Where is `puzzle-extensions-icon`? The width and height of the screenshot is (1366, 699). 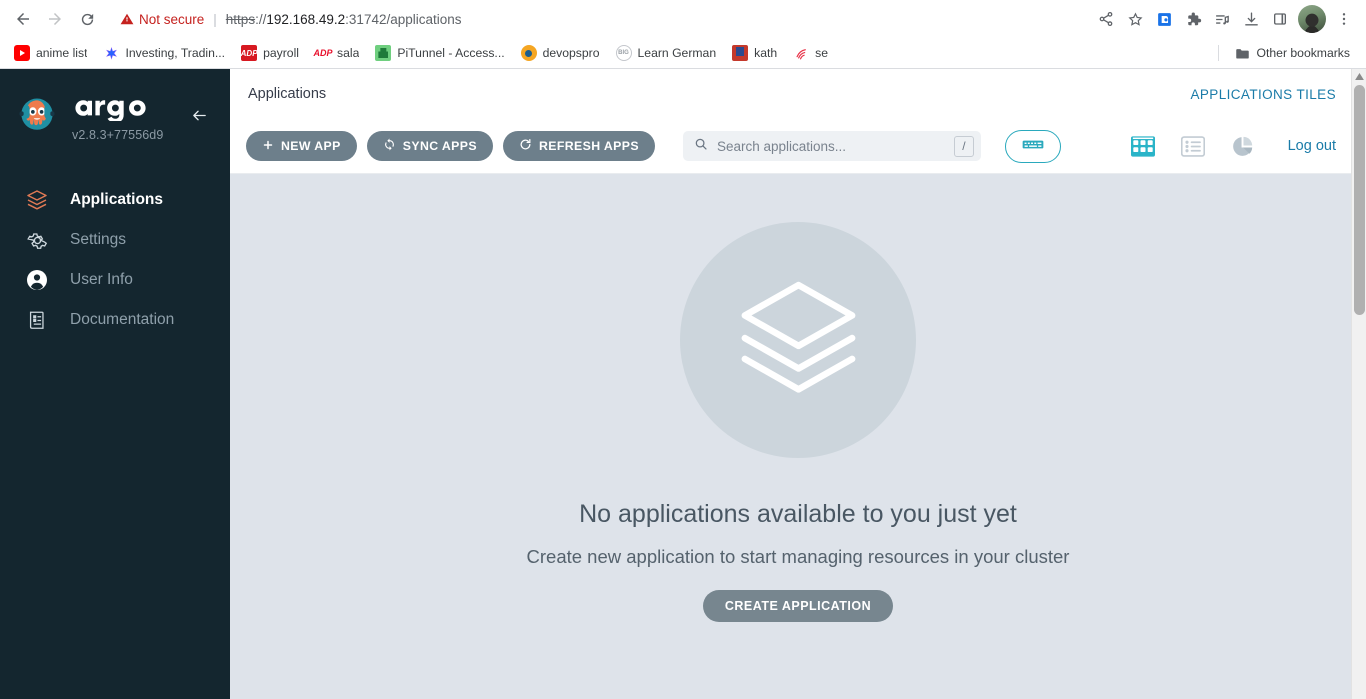 puzzle-extensions-icon is located at coordinates (1193, 19).